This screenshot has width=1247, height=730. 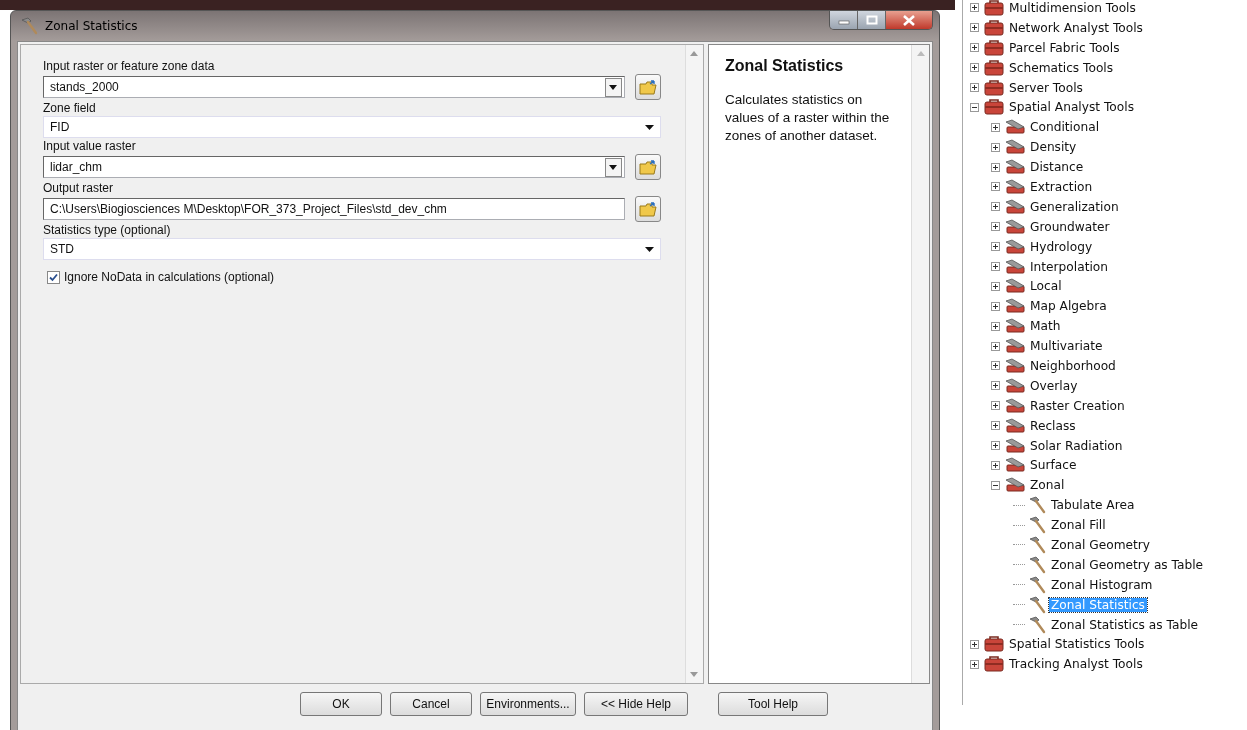 I want to click on tree-item: Surface, so click(x=1053, y=465).